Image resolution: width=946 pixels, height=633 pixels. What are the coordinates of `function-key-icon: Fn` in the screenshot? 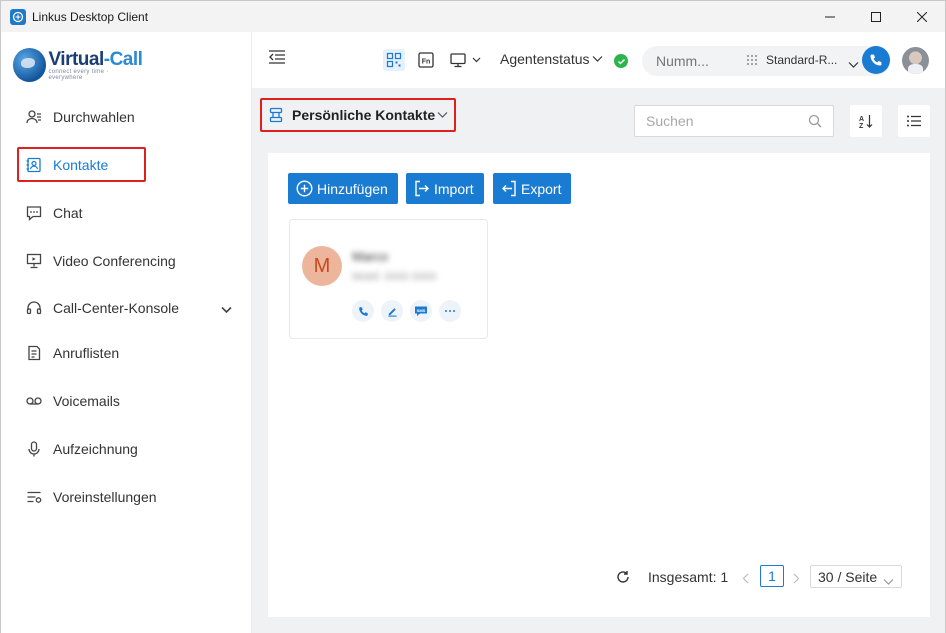 It's located at (426, 60).